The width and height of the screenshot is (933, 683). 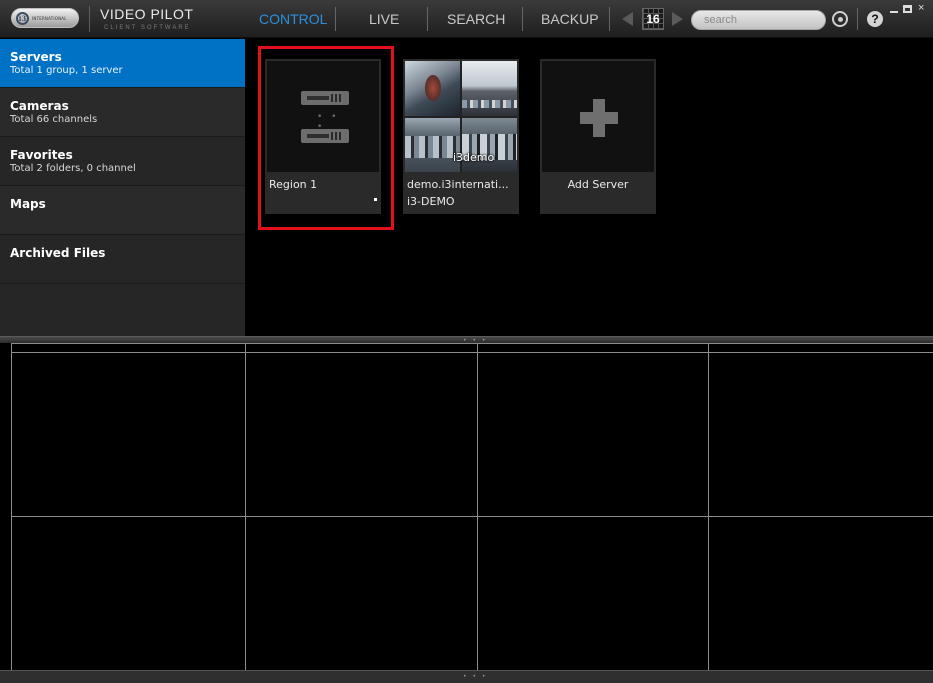 What do you see at coordinates (461, 136) in the screenshot?
I see `server-tile-demo: i3demo demo.i3internati... i3-DEMO` at bounding box center [461, 136].